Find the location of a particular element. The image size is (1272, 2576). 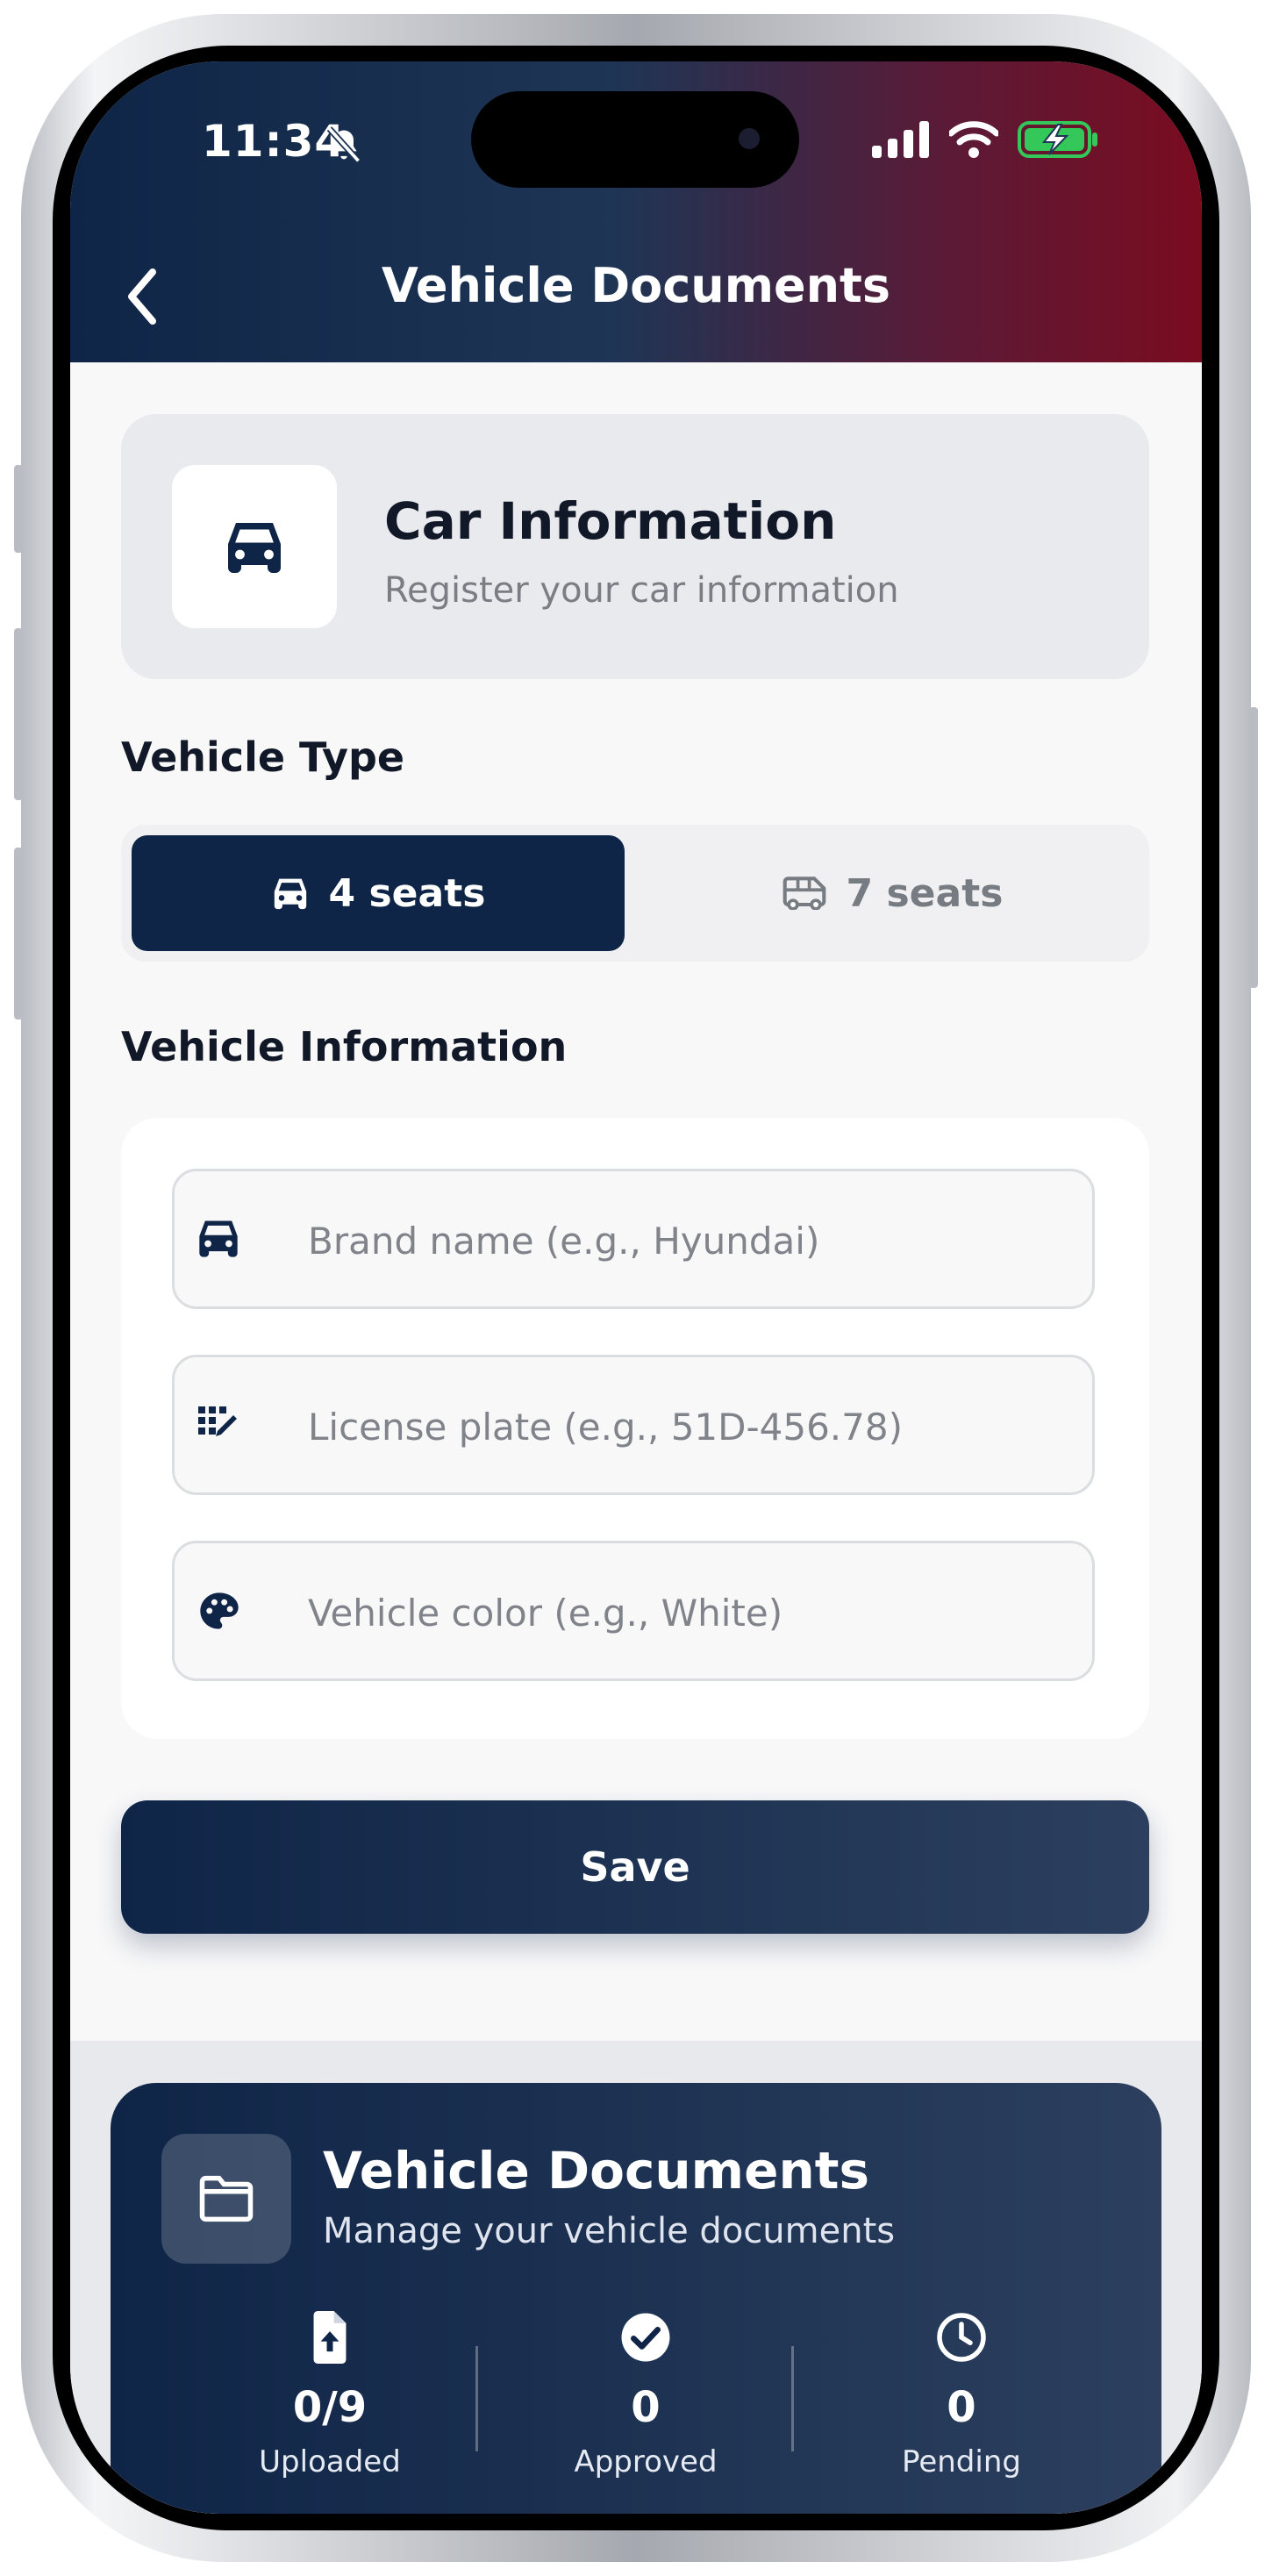

vehicle-type-7-seats-label: 7 seats is located at coordinates (925, 893).